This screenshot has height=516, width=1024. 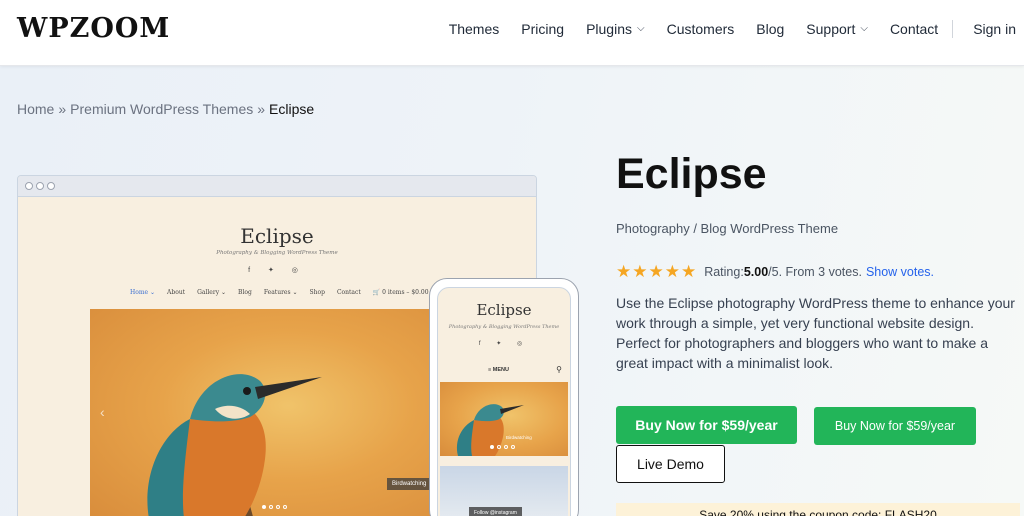 I want to click on phone-site-title: Eclipse, so click(x=504, y=310).